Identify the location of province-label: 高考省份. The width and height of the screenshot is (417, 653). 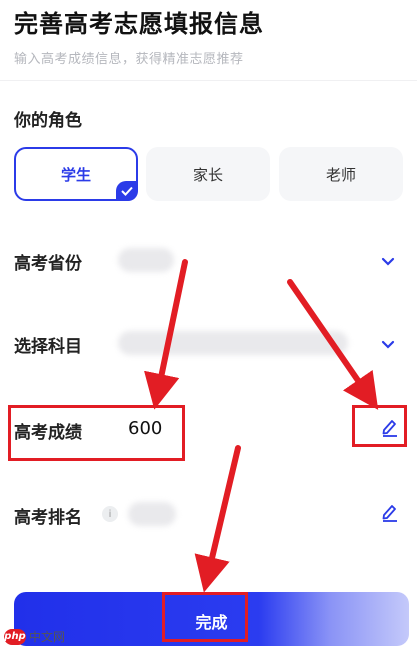
(48, 264).